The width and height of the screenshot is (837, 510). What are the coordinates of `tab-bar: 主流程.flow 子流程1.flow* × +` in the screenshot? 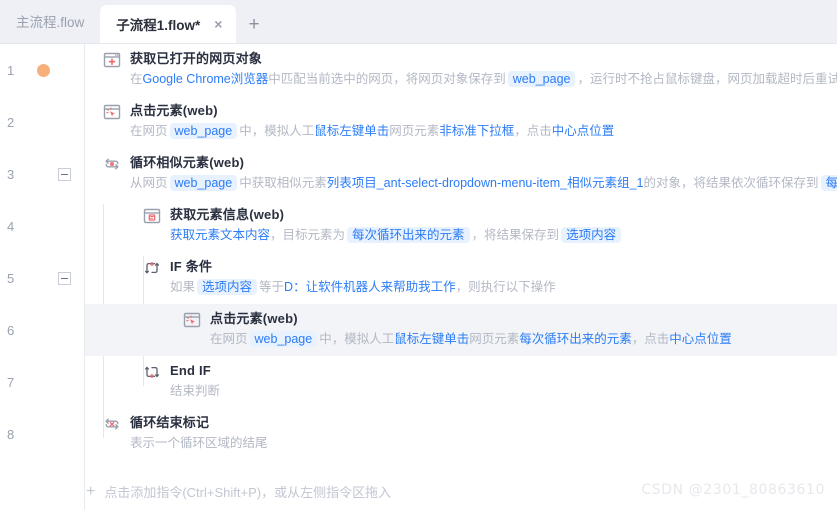 It's located at (418, 22).